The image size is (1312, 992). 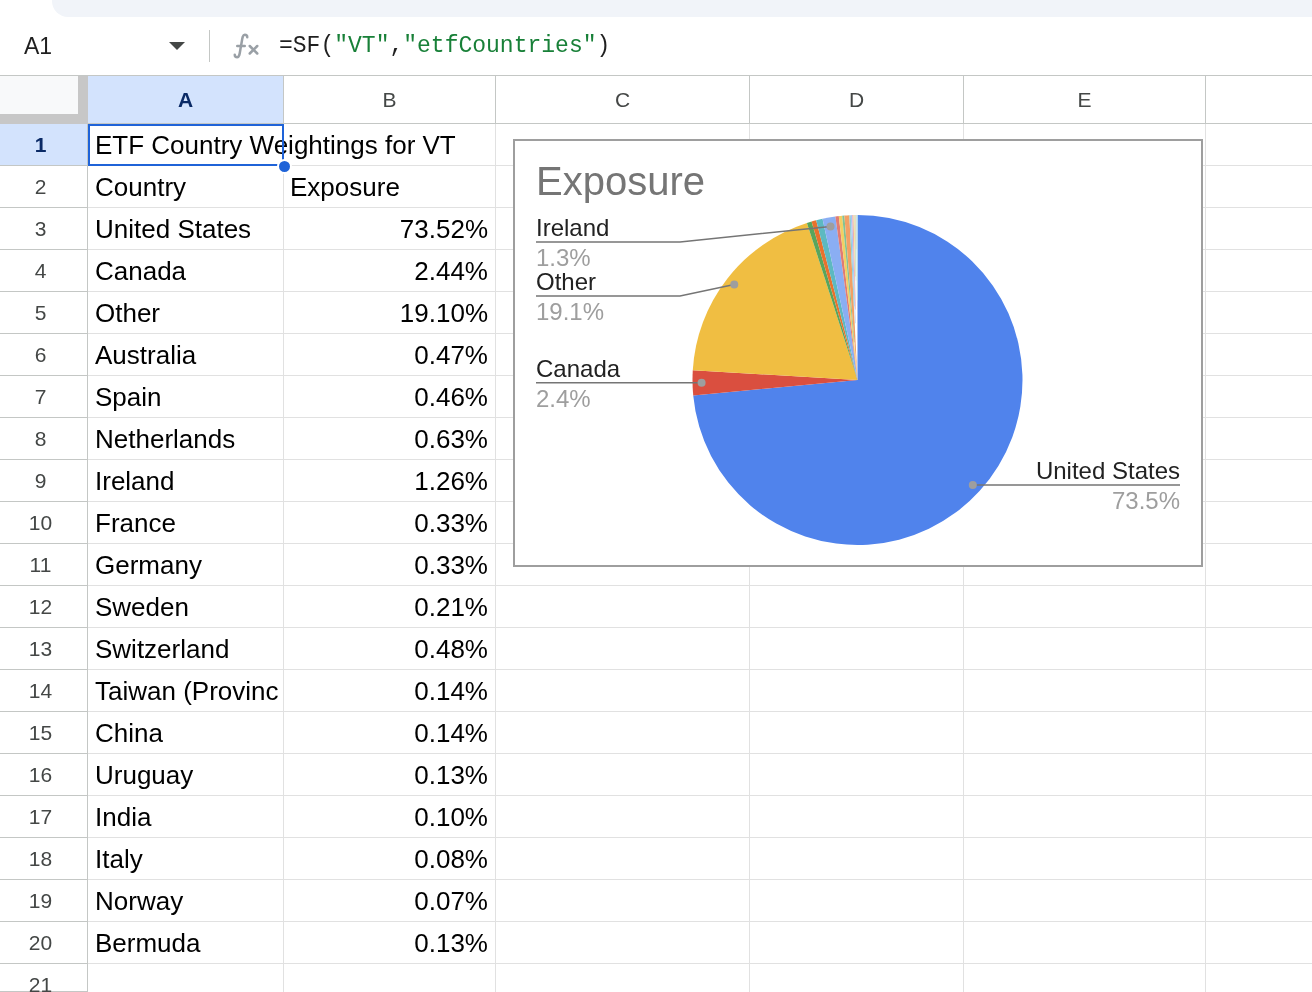 I want to click on table-cell: Other, so click(x=186, y=313).